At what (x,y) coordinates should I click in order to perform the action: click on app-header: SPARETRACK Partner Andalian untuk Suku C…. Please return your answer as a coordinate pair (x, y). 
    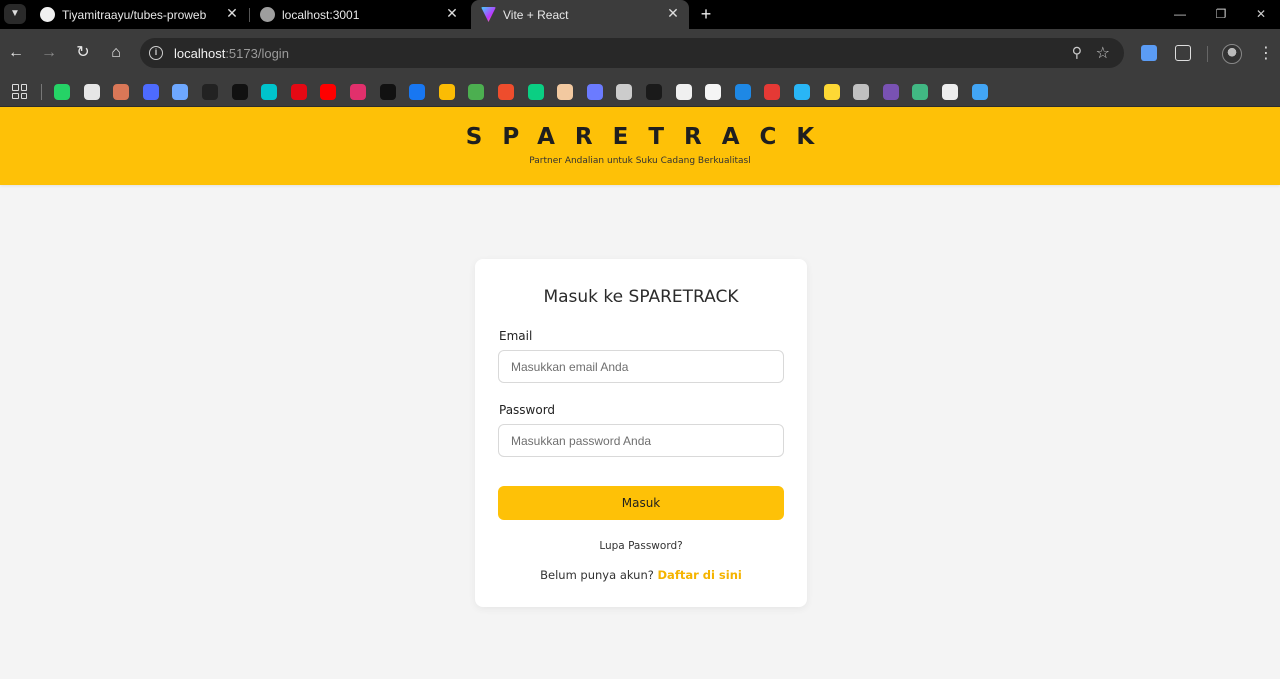
    Looking at the image, I should click on (640, 146).